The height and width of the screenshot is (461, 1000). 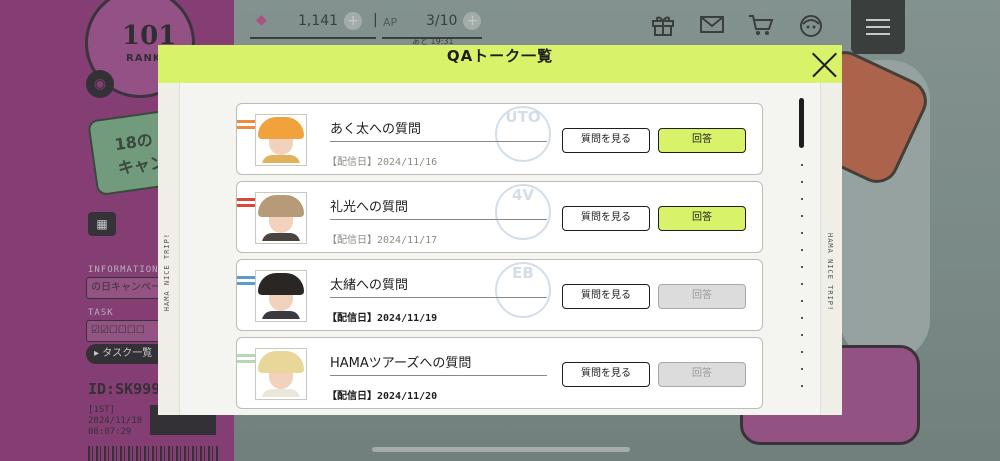 What do you see at coordinates (824, 65) in the screenshot?
I see `close-icon` at bounding box center [824, 65].